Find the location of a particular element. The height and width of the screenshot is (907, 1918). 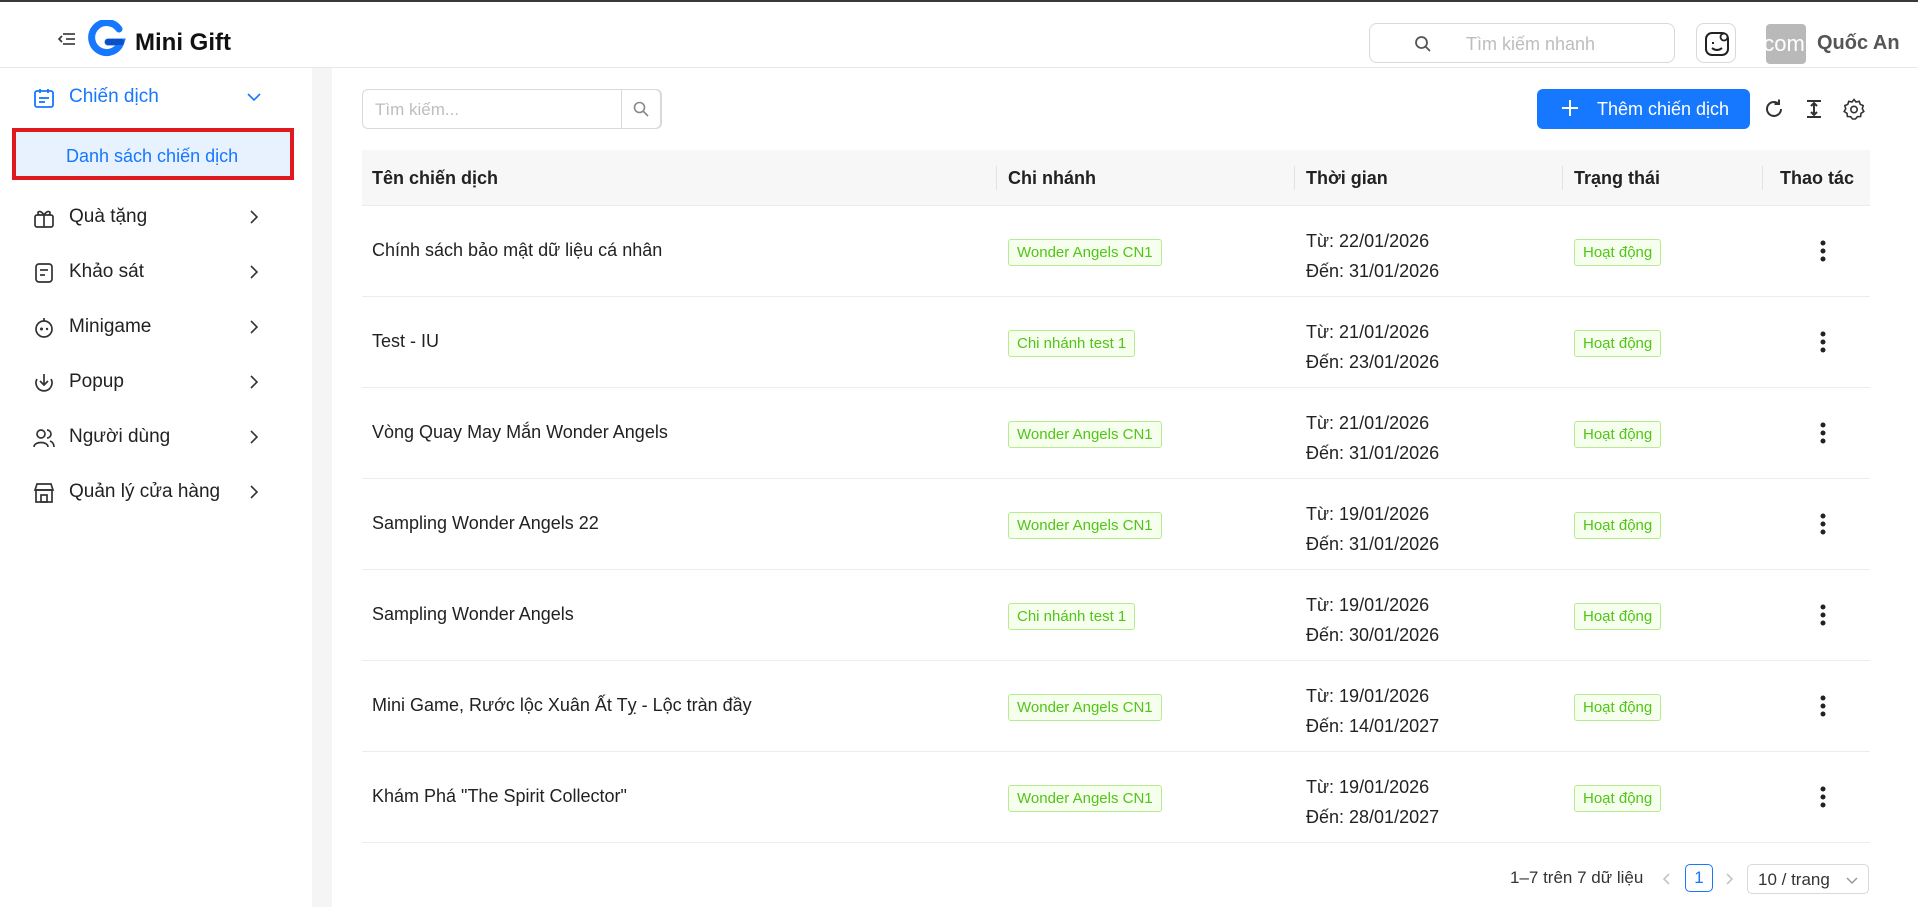

page-size-select: 10 / trang is located at coordinates (1808, 879).